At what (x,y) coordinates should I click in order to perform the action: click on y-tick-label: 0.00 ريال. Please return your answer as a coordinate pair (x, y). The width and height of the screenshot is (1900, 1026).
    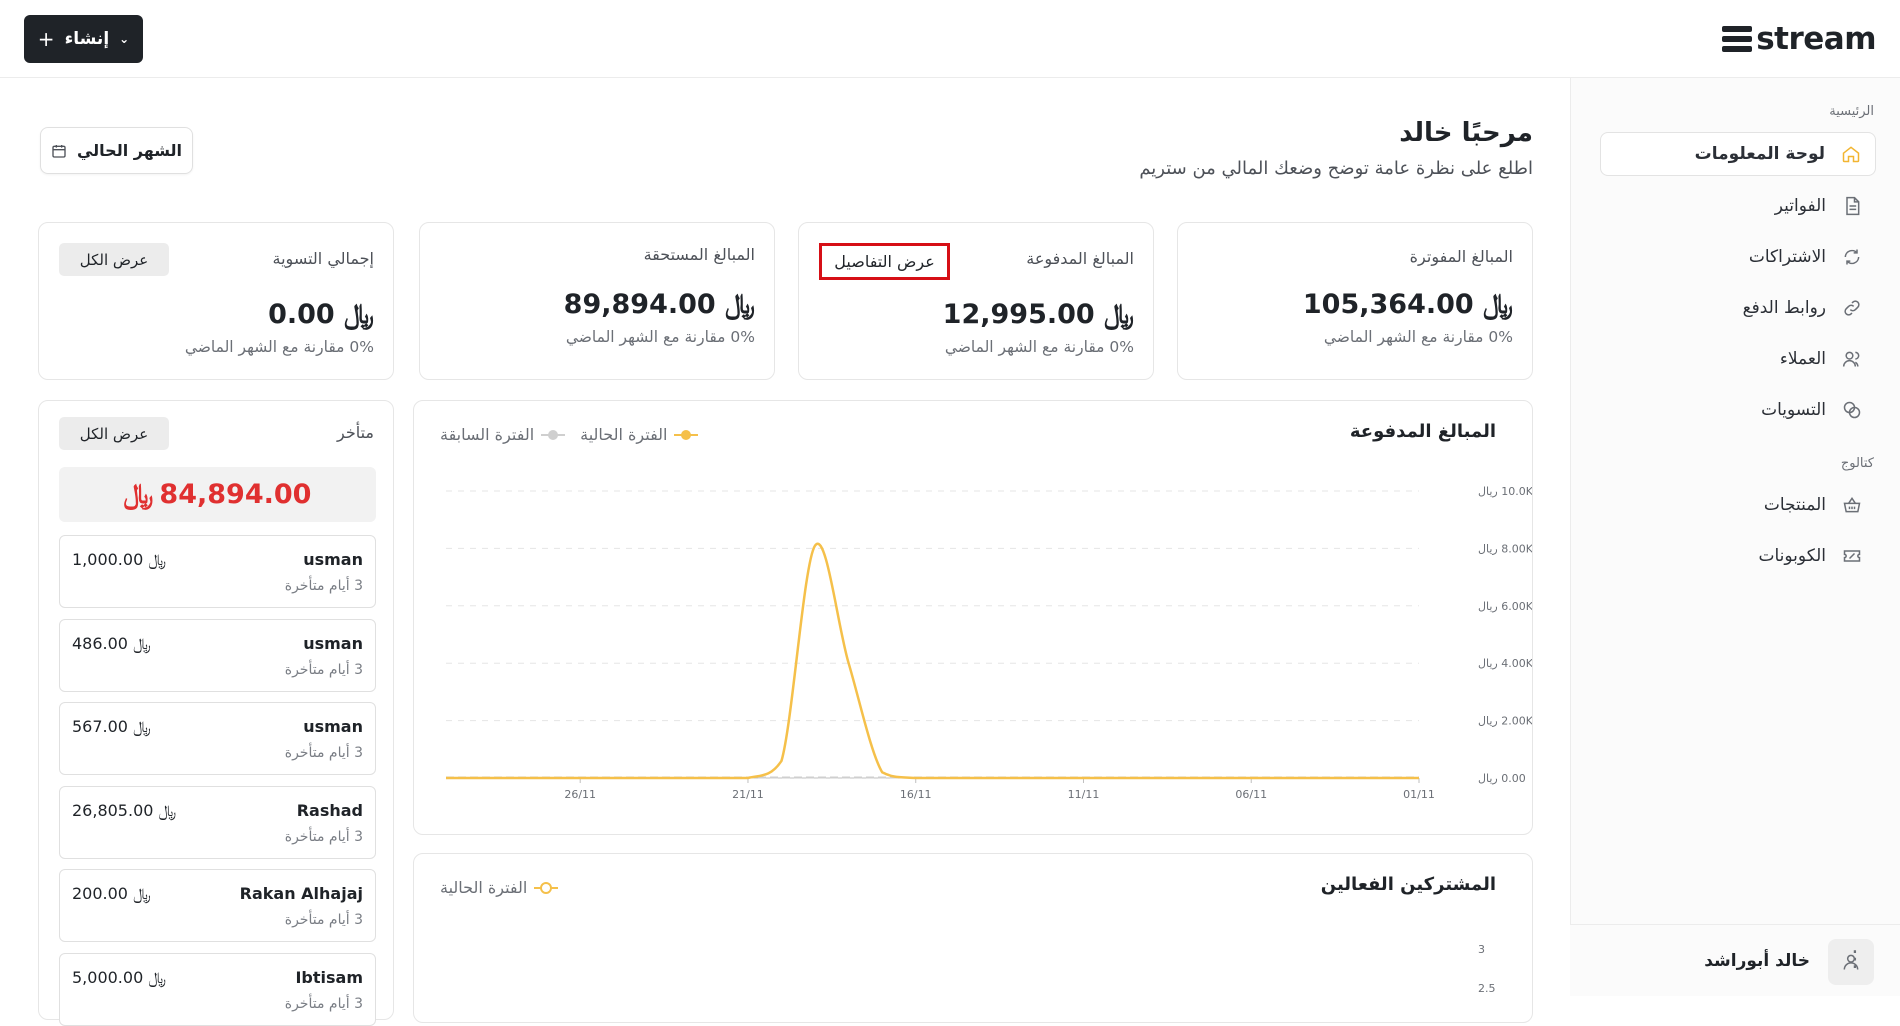
    Looking at the image, I should click on (1502, 778).